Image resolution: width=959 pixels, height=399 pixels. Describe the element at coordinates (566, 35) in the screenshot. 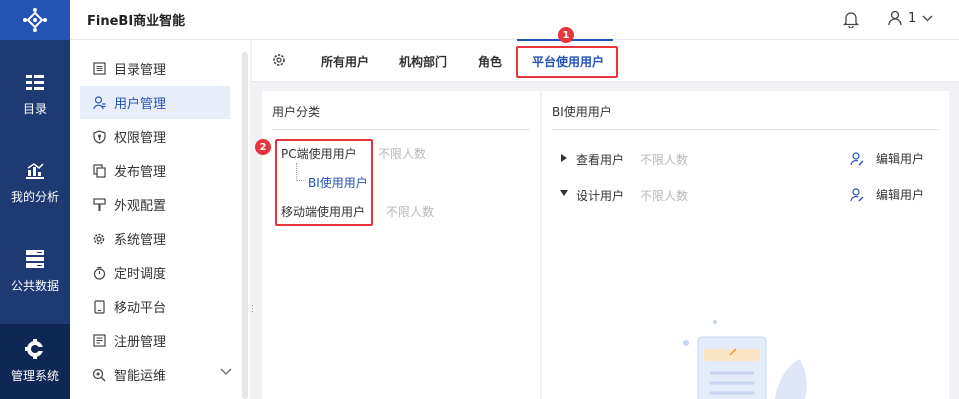

I see `annotation-badge-1: 1` at that location.